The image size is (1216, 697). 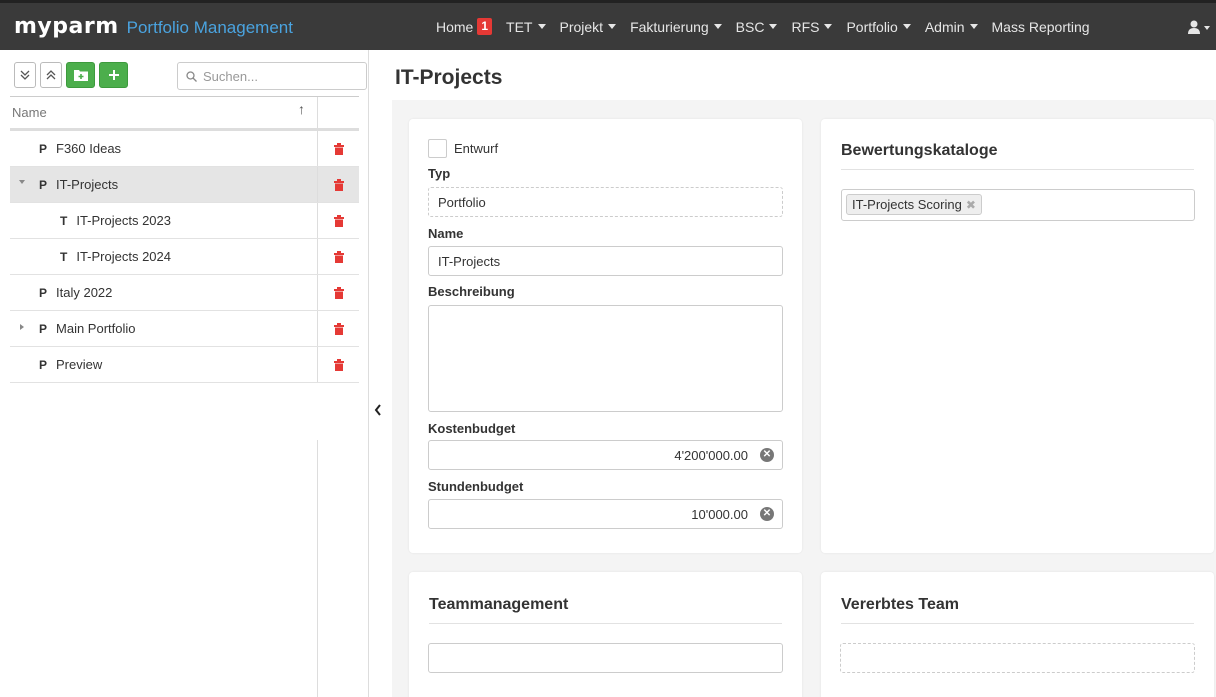 I want to click on hour-budget-input: 10'000.00 ✕, so click(x=605, y=514).